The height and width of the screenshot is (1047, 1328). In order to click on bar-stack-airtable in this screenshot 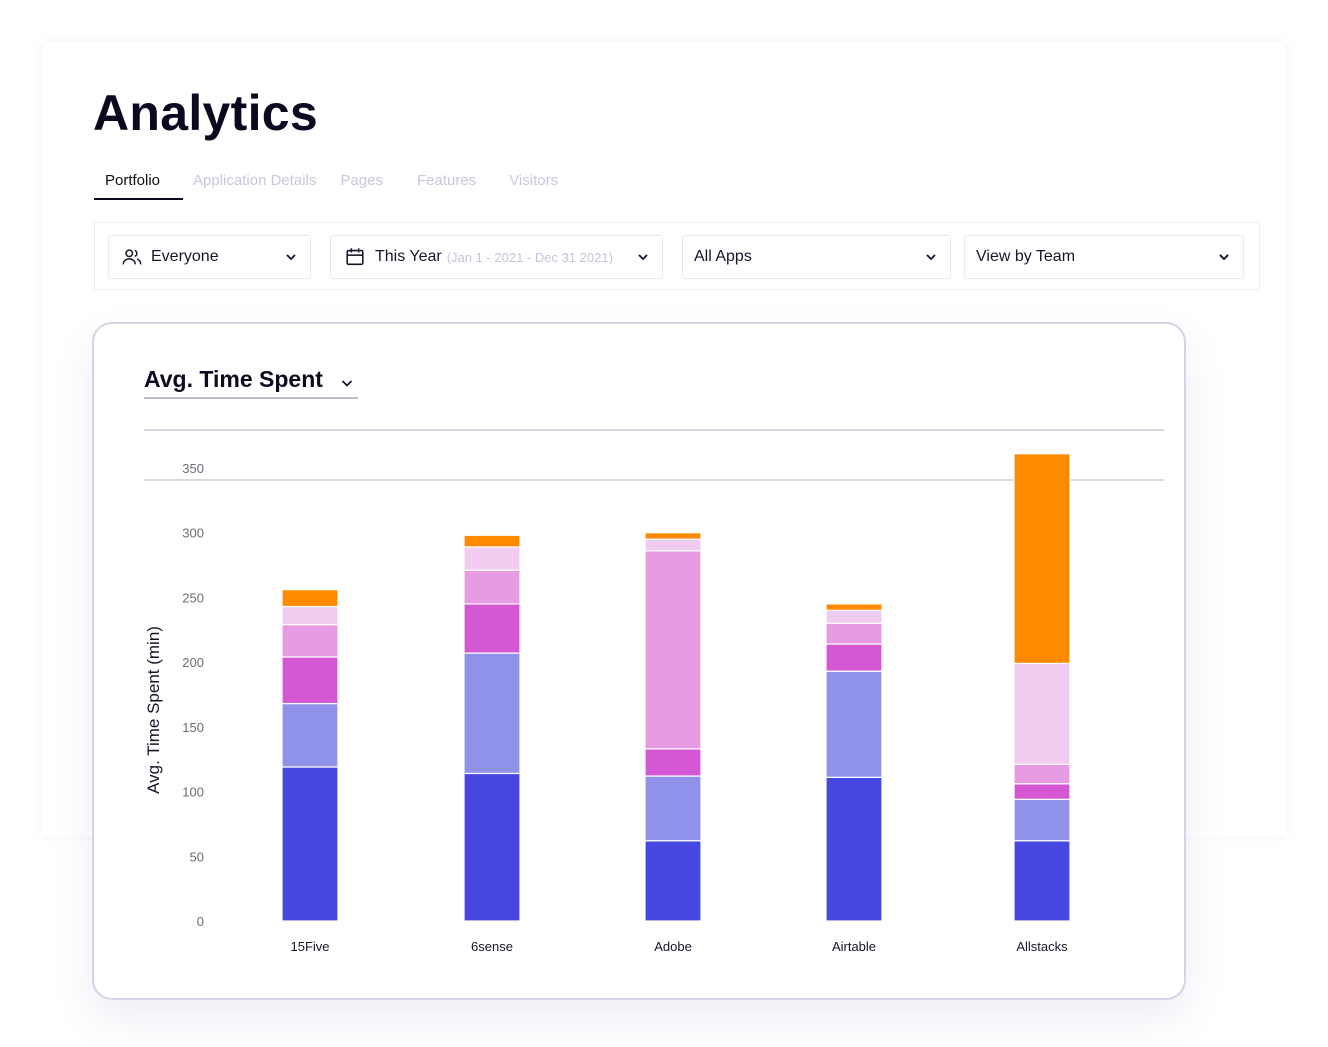, I will do `click(854, 762)`.